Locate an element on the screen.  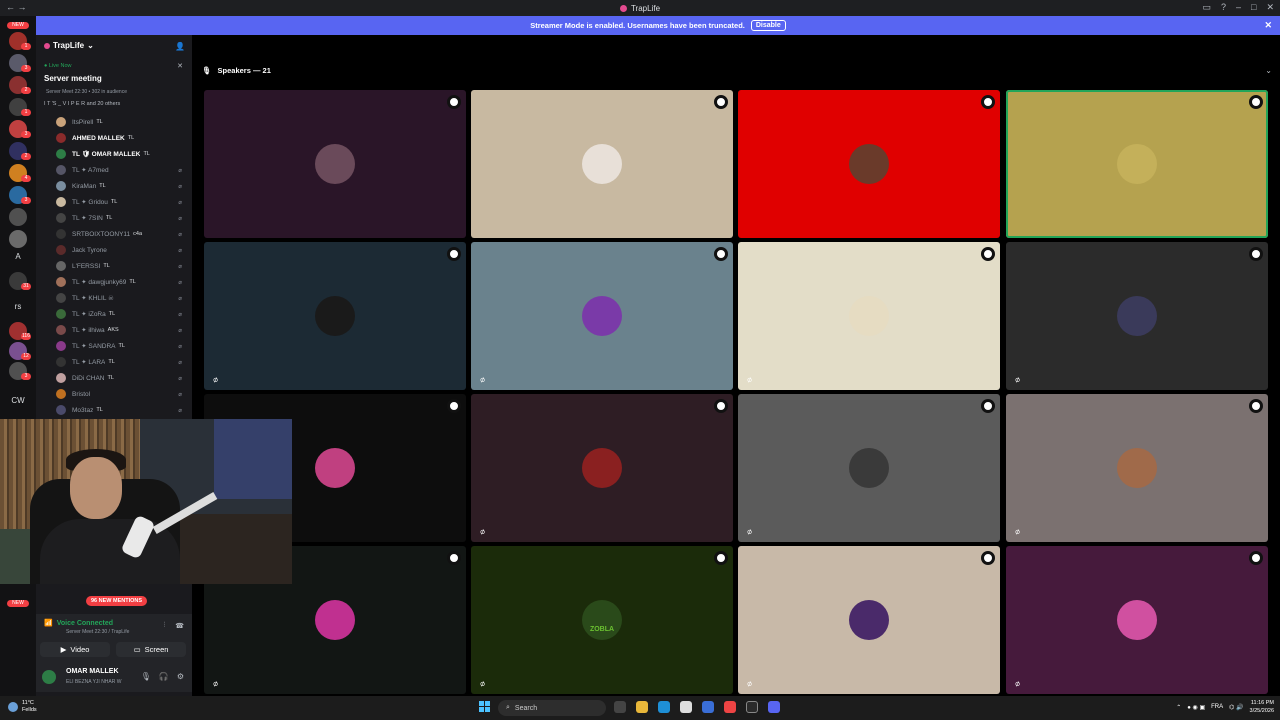
tray-icons: ● ◉ ▣ is located at coordinates (1196, 707).